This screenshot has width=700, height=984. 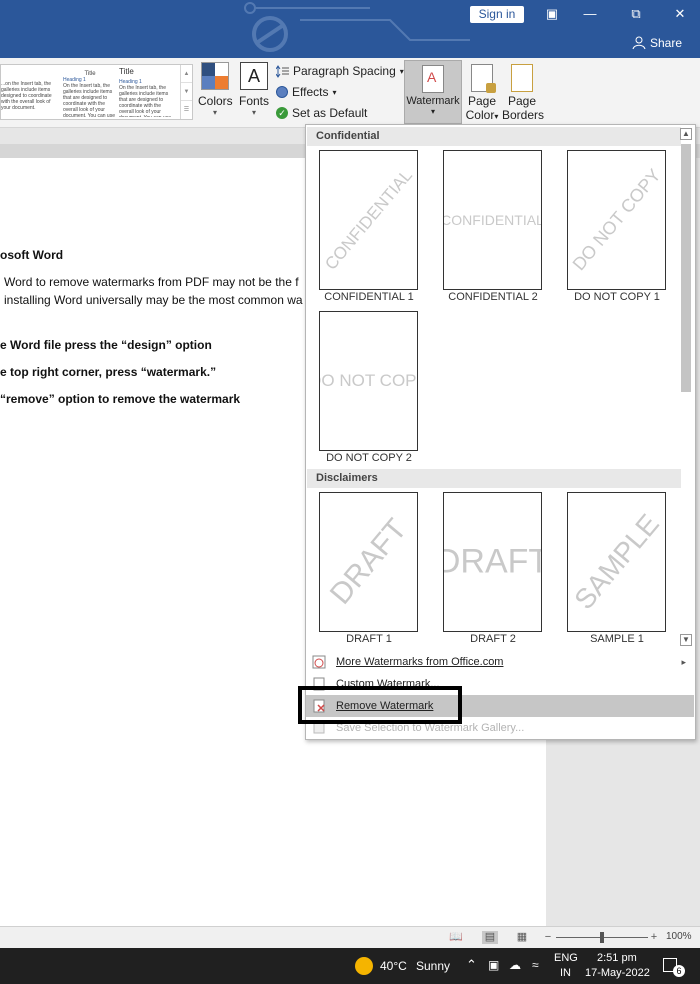 I want to click on thumb-title: Title, so click(x=126, y=71).